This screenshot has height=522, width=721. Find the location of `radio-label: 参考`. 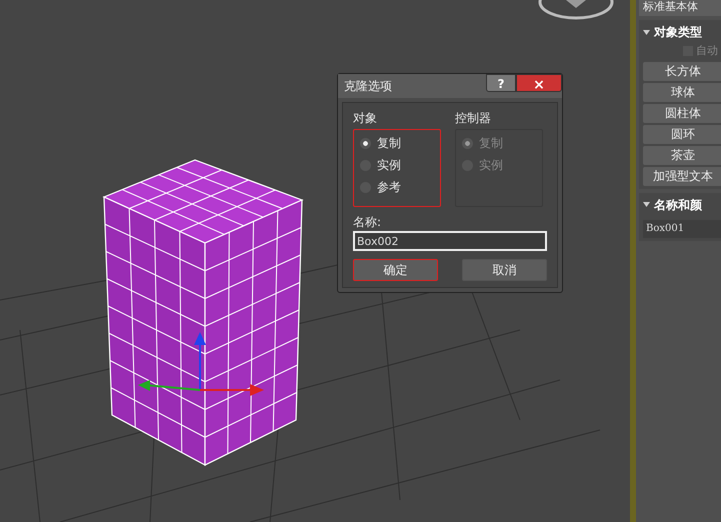

radio-label: 参考 is located at coordinates (389, 187).